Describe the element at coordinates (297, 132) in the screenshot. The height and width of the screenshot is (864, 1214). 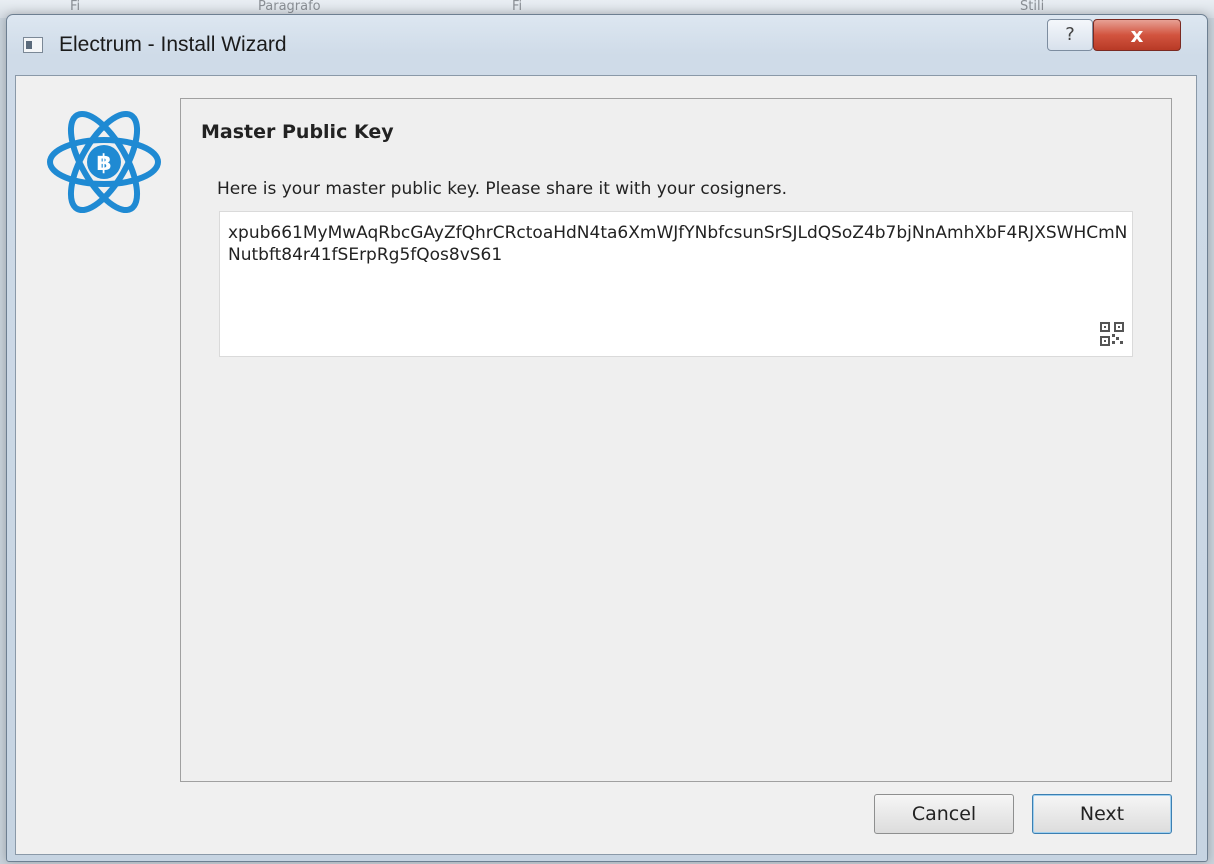
I see `page-title: Master Public Key` at that location.